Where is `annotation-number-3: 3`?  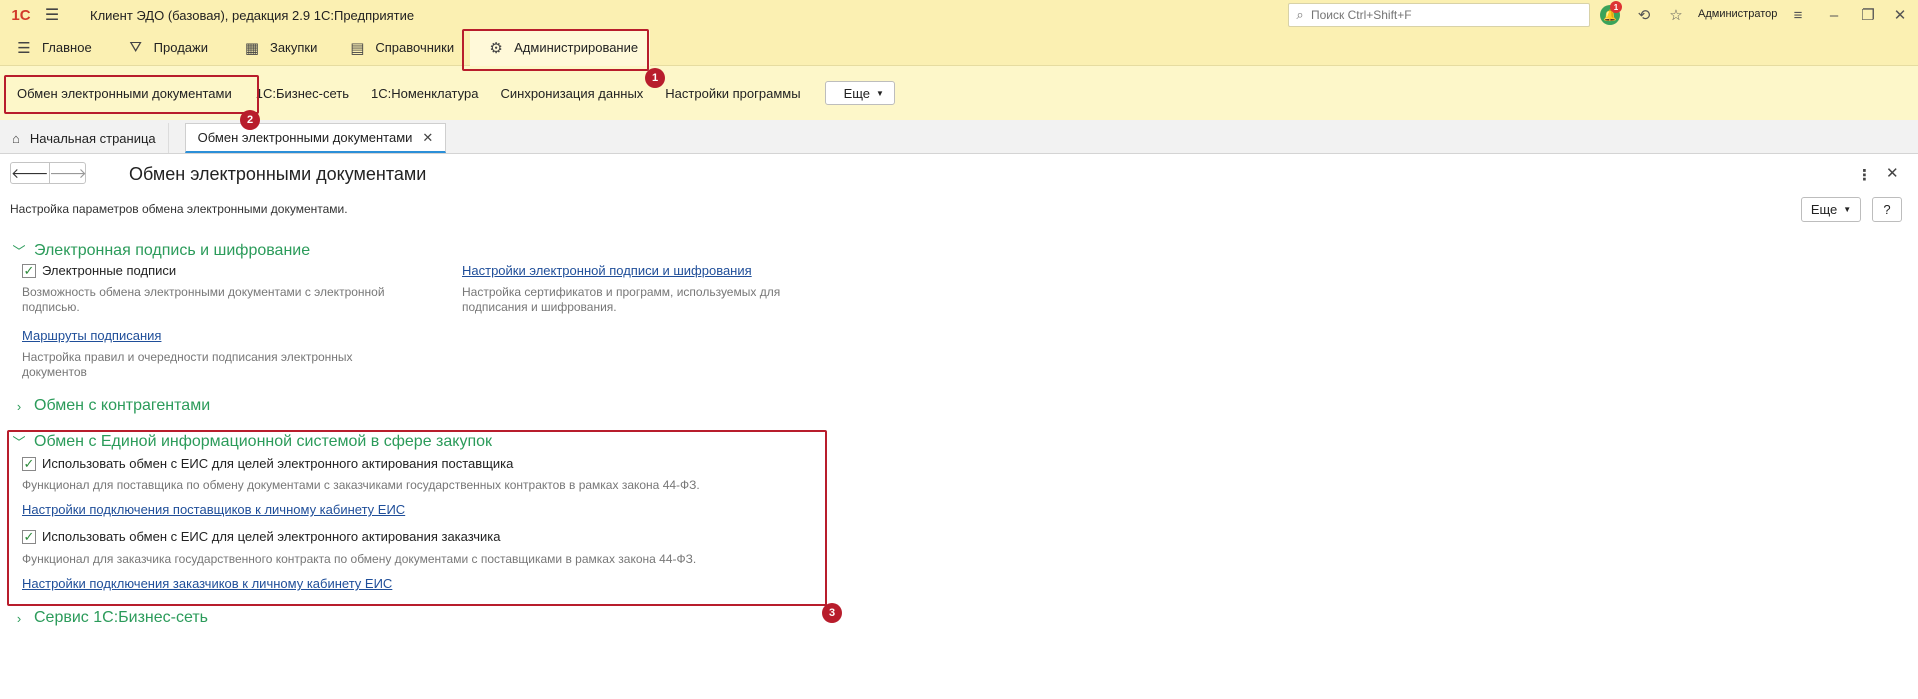 annotation-number-3: 3 is located at coordinates (832, 613).